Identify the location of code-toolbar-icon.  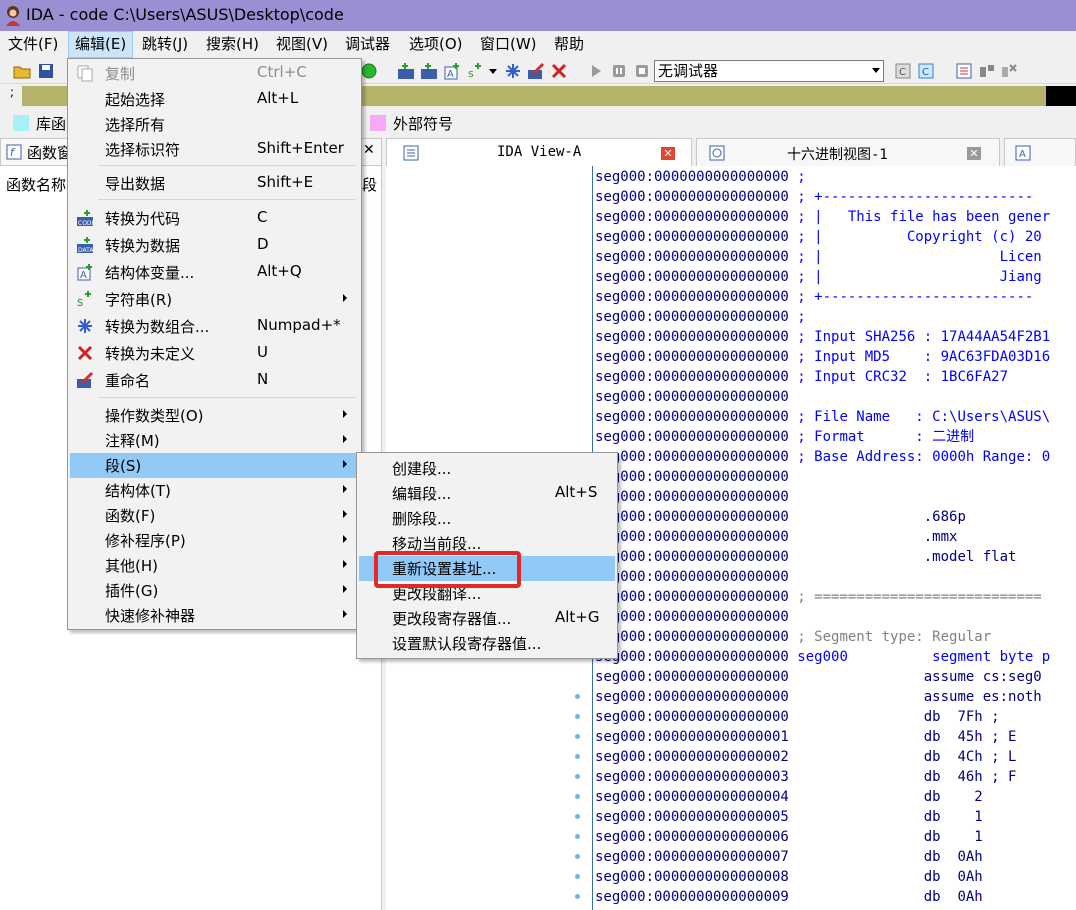
(406, 71).